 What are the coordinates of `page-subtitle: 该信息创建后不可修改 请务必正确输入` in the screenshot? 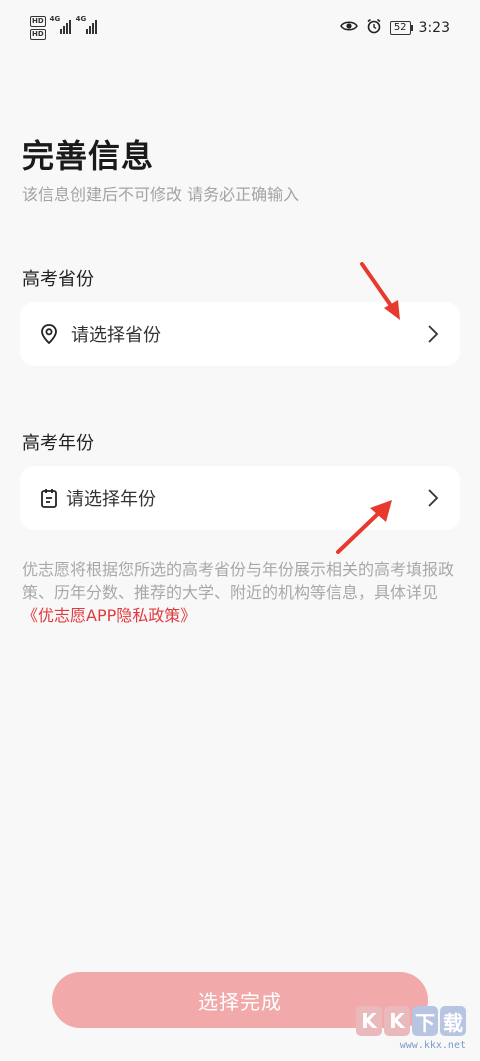 It's located at (161, 194).